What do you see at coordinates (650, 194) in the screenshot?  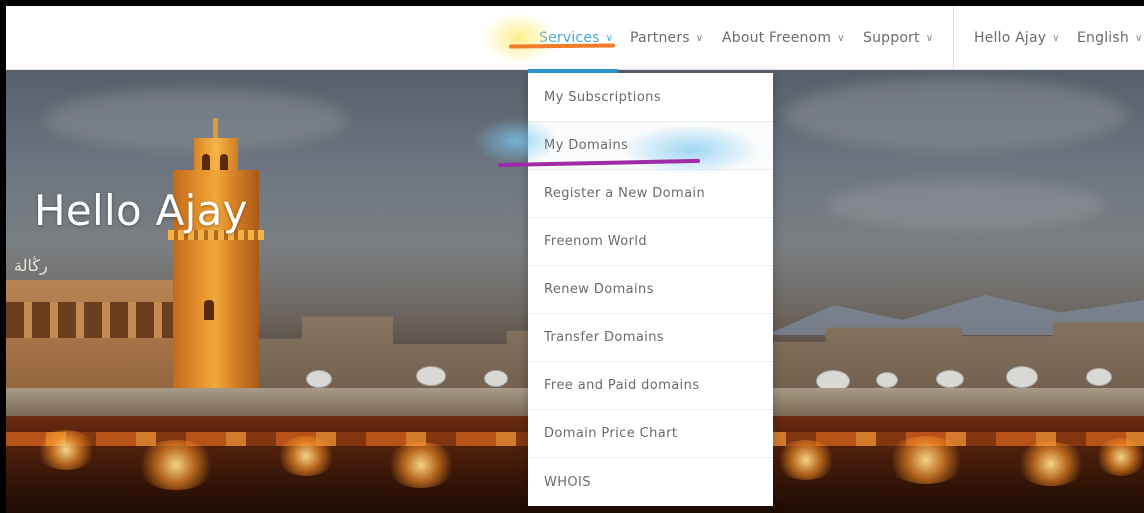 I see `menu-item-register-new-domain: Register a New Domain` at bounding box center [650, 194].